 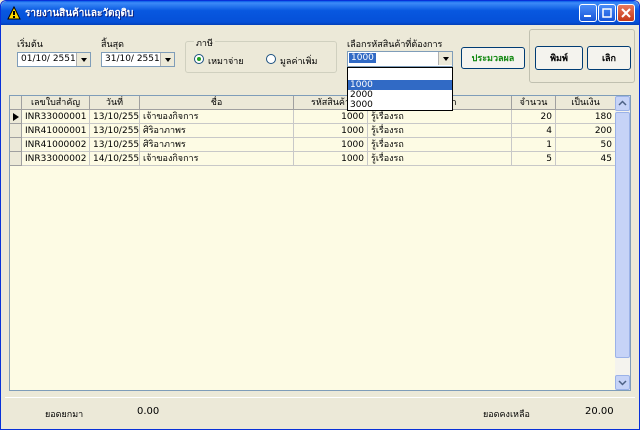 I want to click on title-bar: รายงานสินค้าและวัตถุดิบ, so click(x=320, y=13).